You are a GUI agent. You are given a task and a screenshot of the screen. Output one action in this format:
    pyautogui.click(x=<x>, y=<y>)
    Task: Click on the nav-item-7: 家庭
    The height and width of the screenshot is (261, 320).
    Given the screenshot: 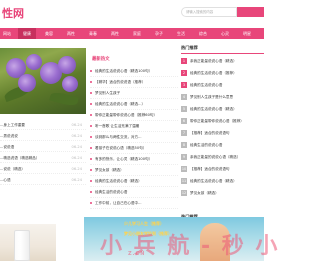 What is the action you would take?
    pyautogui.click(x=137, y=33)
    